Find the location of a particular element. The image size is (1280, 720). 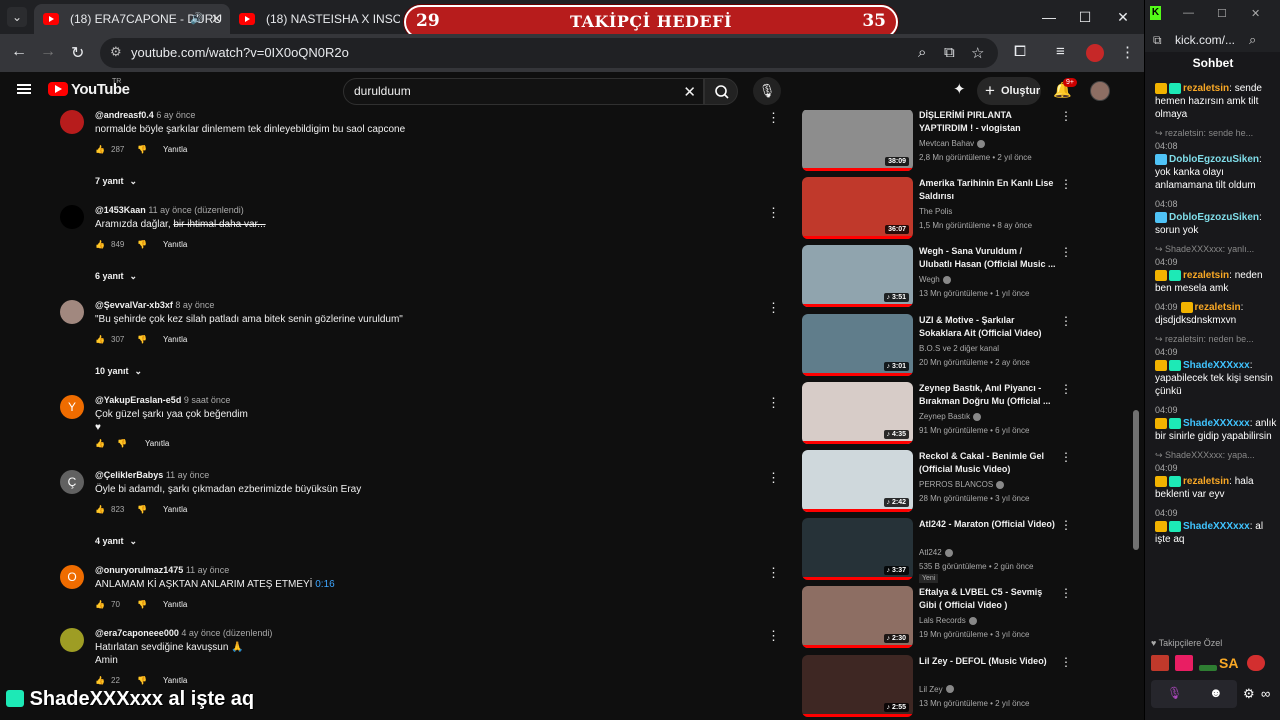

chat-search-icon: ⌕ is located at coordinates (1252, 40).